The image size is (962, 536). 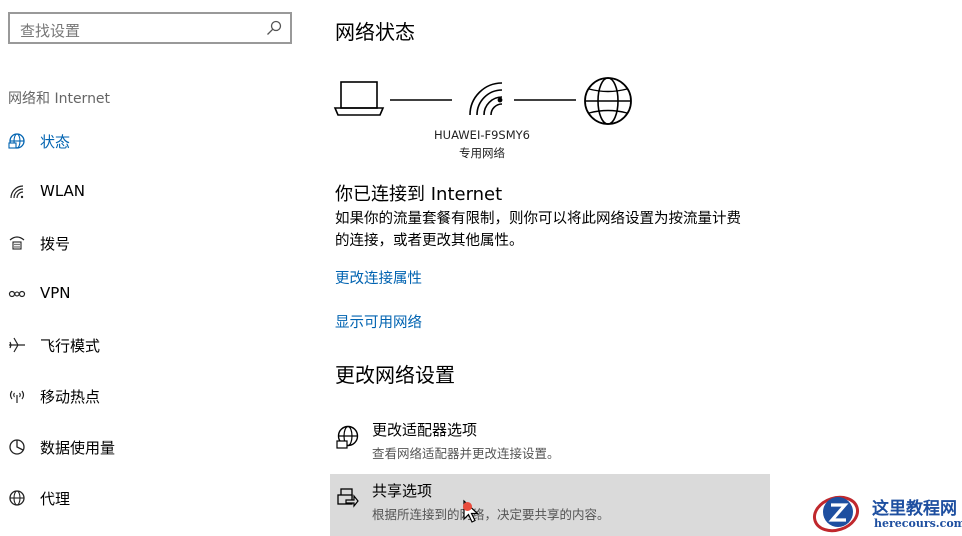 What do you see at coordinates (17, 345) in the screenshot?
I see `airplane-icon` at bounding box center [17, 345].